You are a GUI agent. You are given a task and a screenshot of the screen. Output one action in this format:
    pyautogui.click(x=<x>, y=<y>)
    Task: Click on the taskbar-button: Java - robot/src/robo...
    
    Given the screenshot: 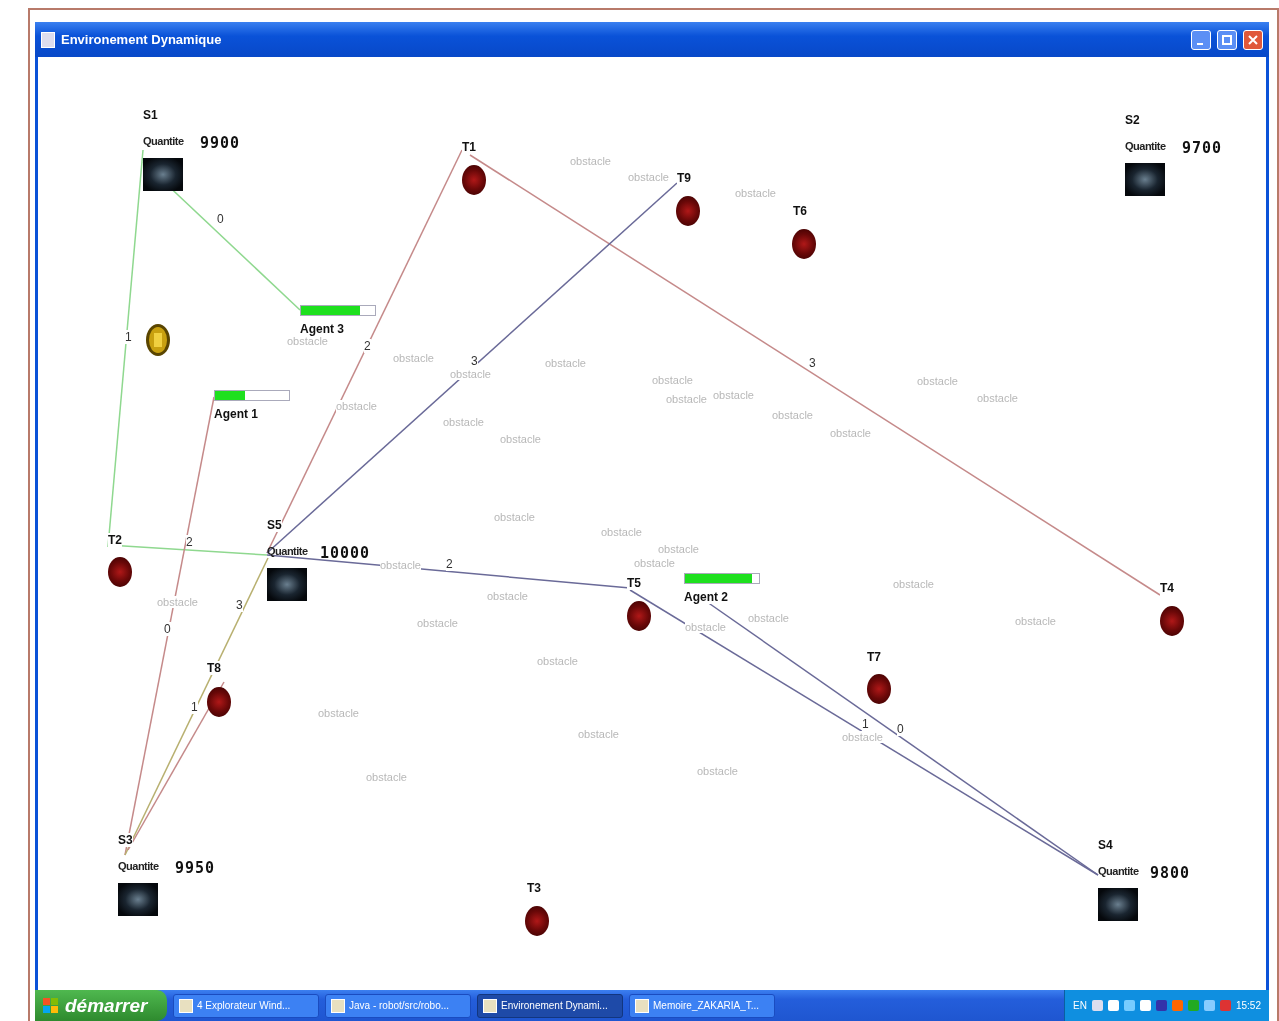 What is the action you would take?
    pyautogui.click(x=398, y=1005)
    